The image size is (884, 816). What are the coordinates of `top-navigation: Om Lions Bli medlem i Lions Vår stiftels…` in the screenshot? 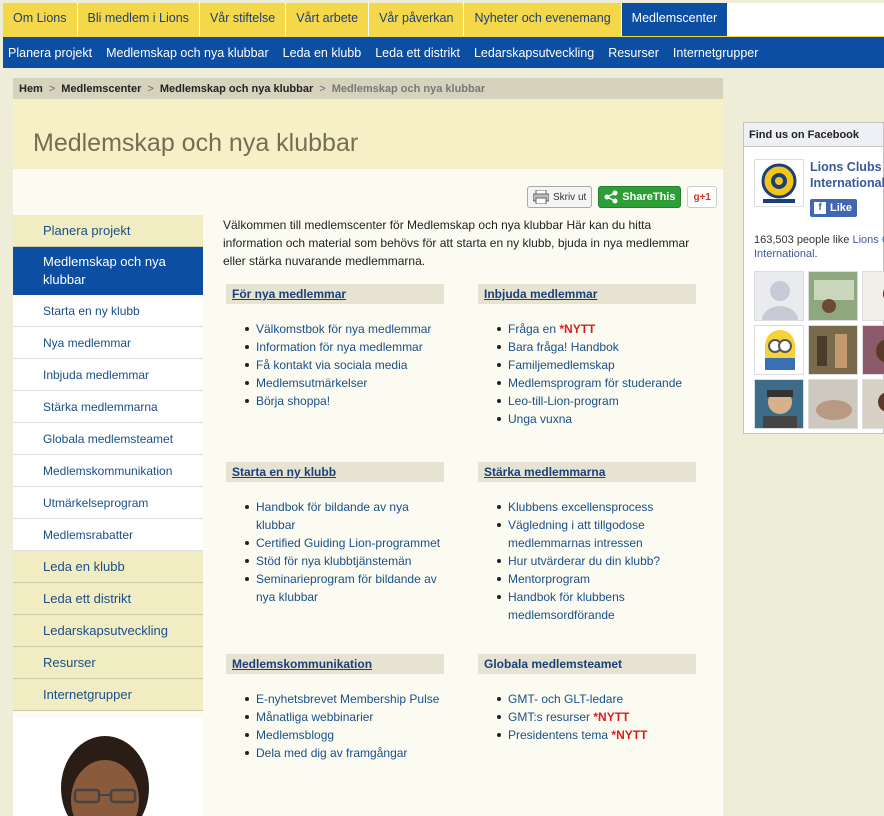 It's located at (443, 19).